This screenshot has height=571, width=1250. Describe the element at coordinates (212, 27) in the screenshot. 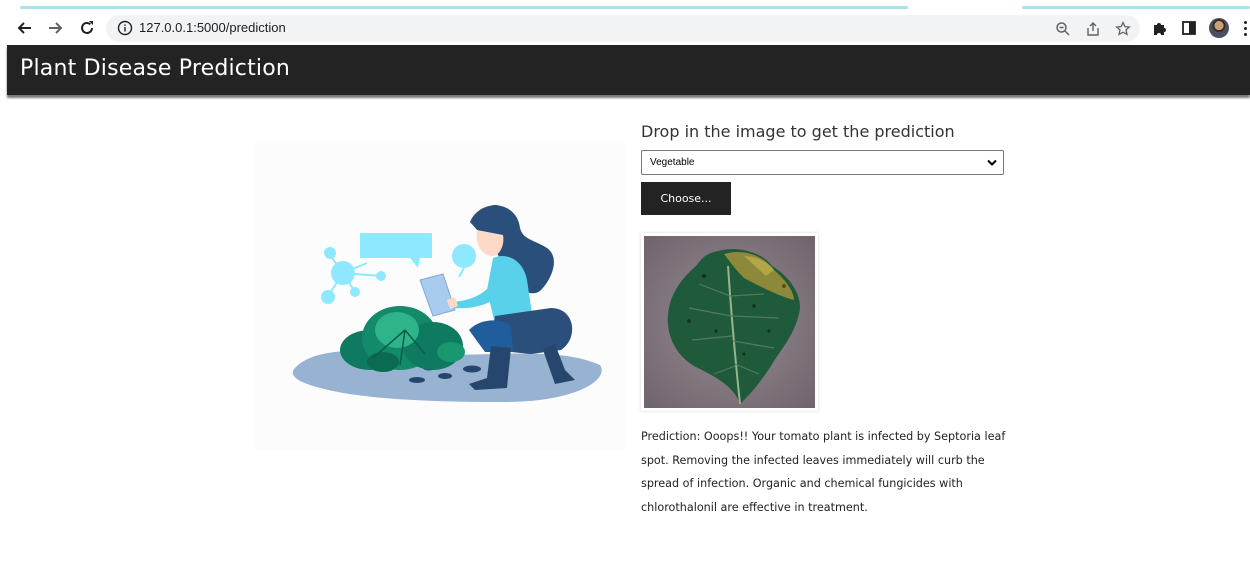

I see `url-text: 127.0.0.1:5000/prediction` at that location.